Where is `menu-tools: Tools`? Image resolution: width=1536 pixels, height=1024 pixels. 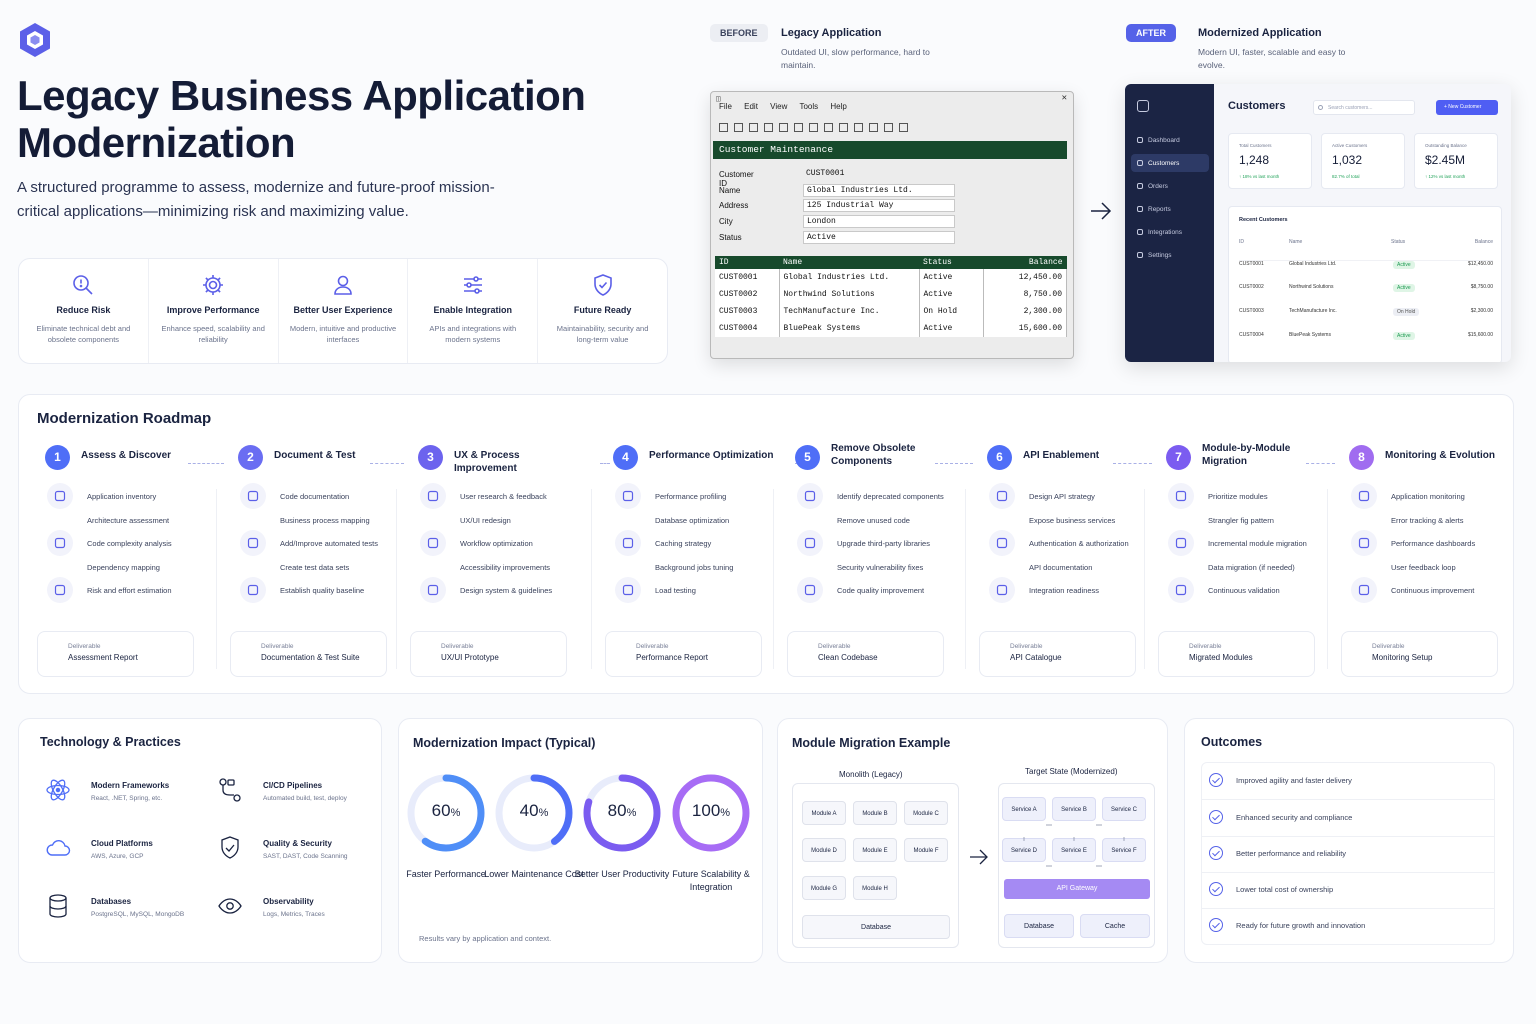 menu-tools: Tools is located at coordinates (808, 106).